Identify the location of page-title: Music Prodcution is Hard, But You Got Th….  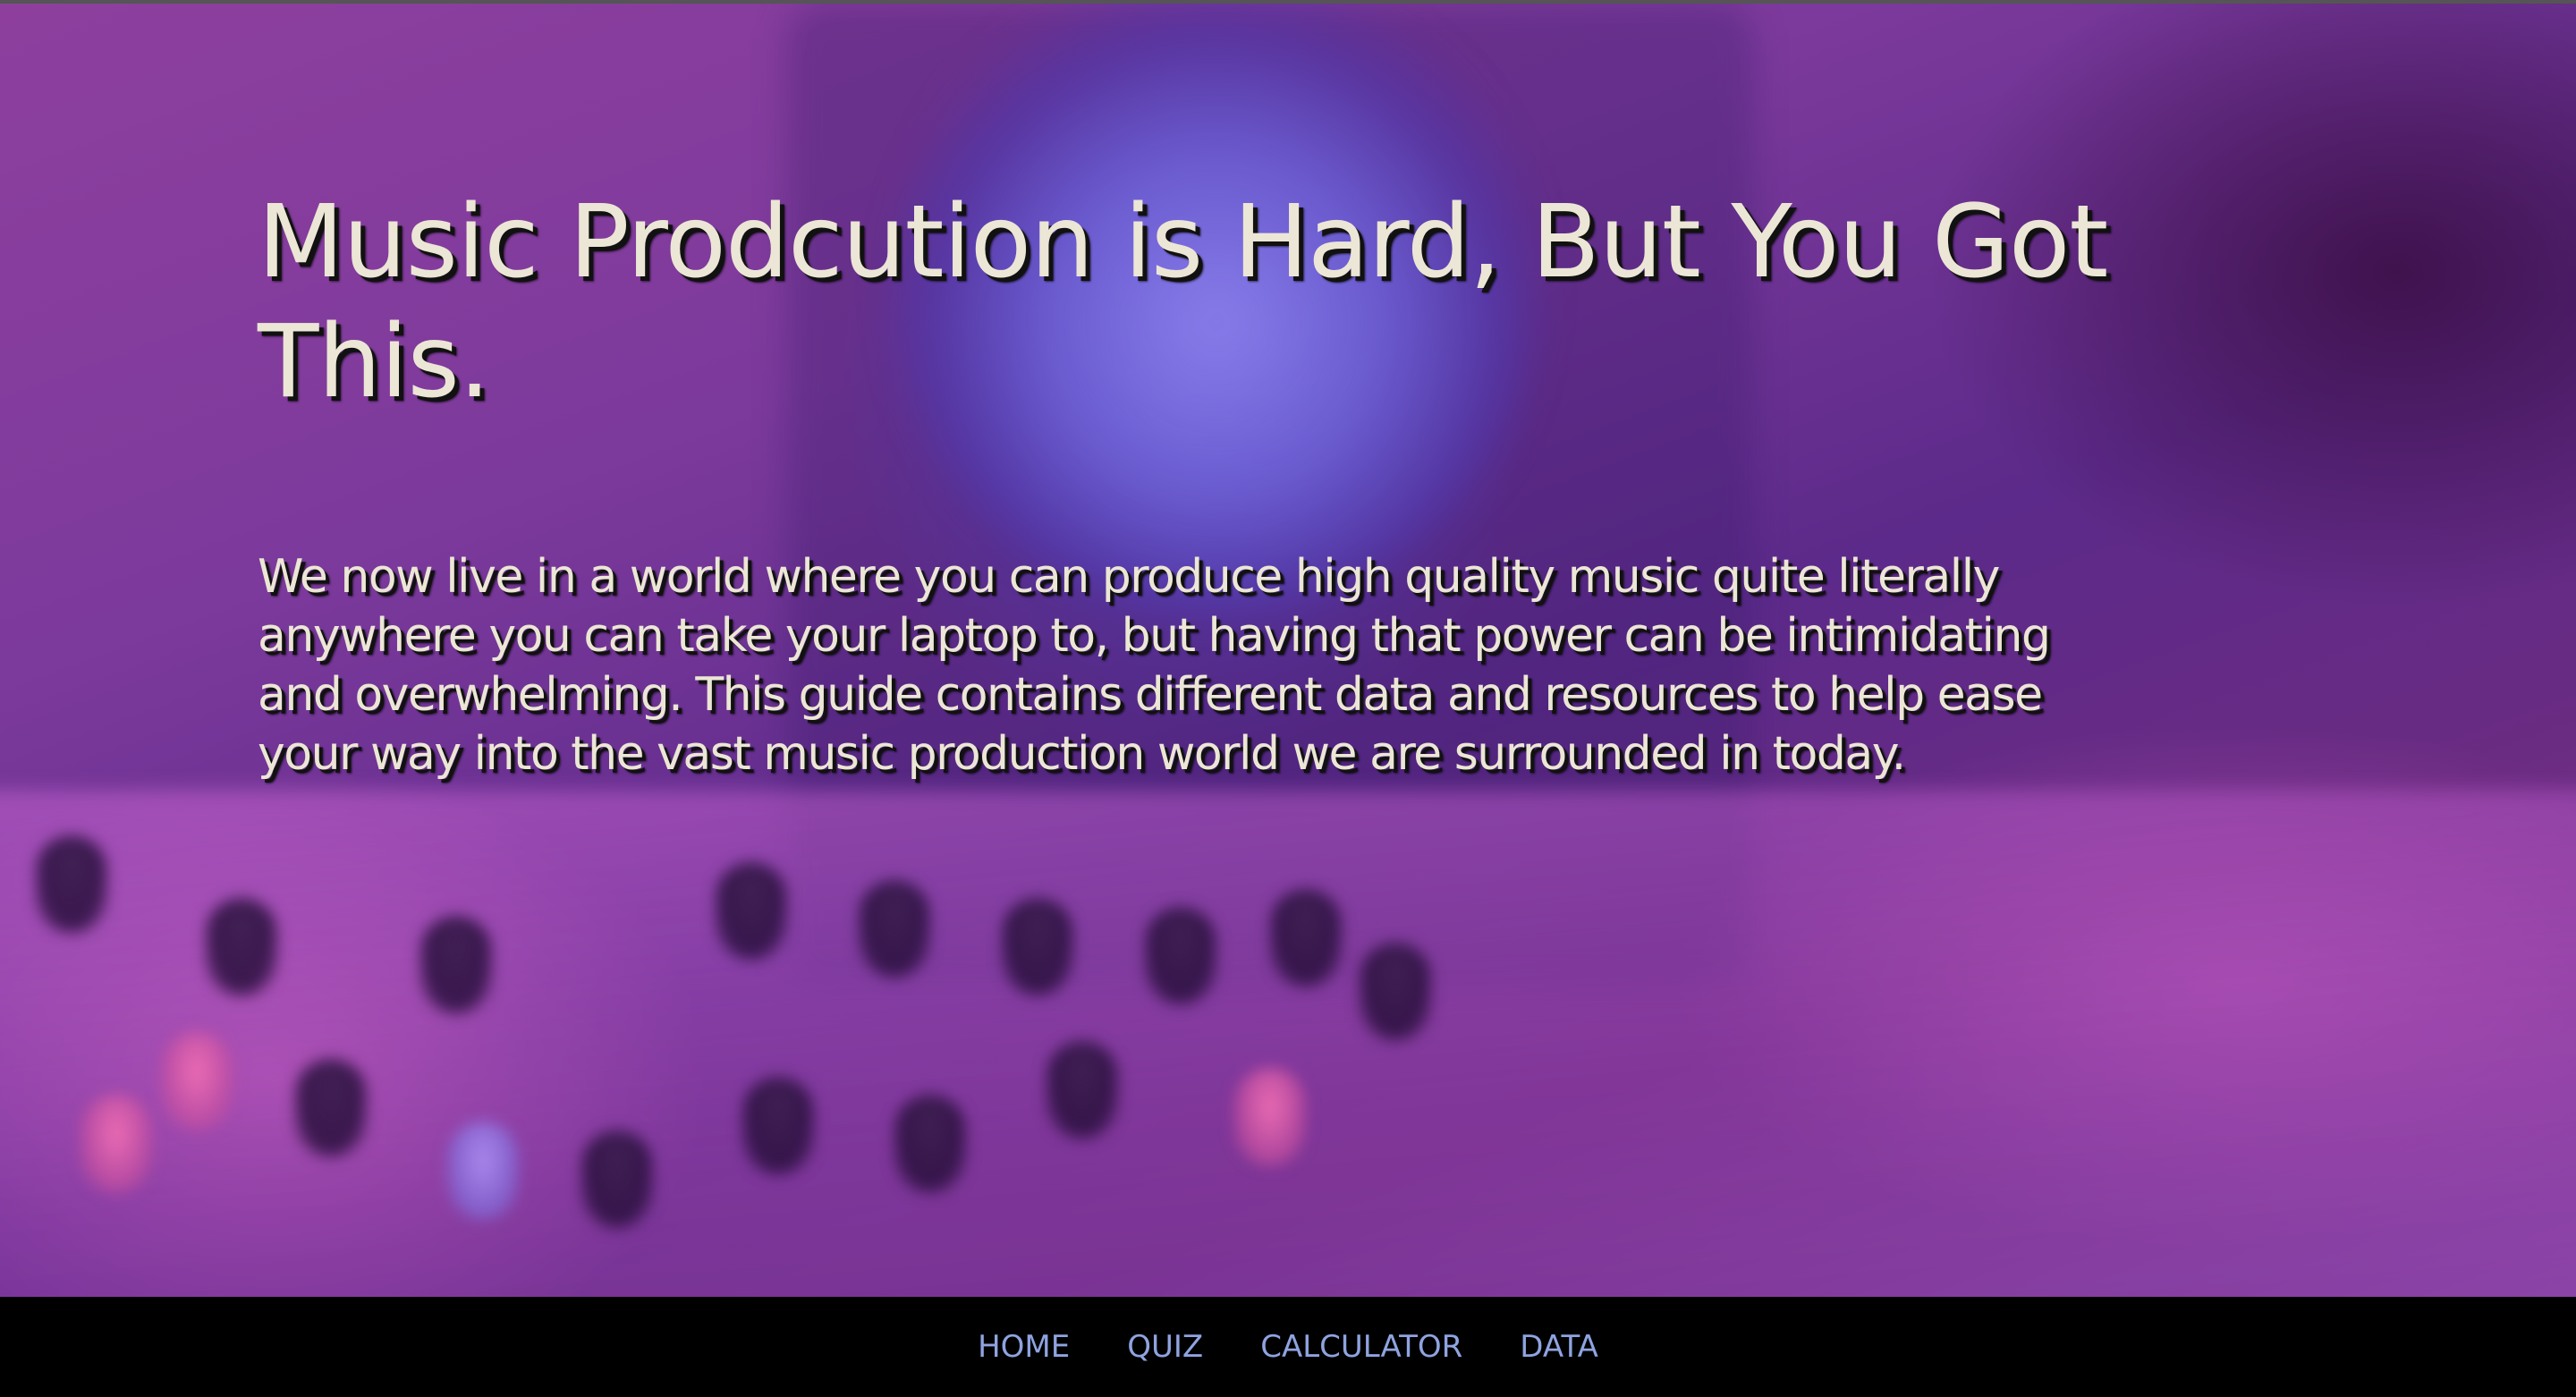
(1183, 302).